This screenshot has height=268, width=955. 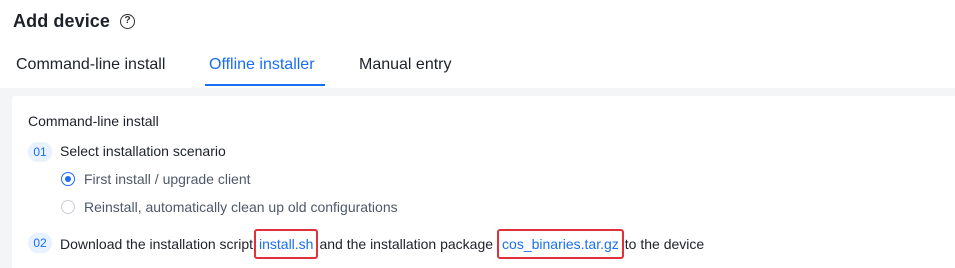 I want to click on tab-command-line-install: Command-line install, so click(x=90, y=68).